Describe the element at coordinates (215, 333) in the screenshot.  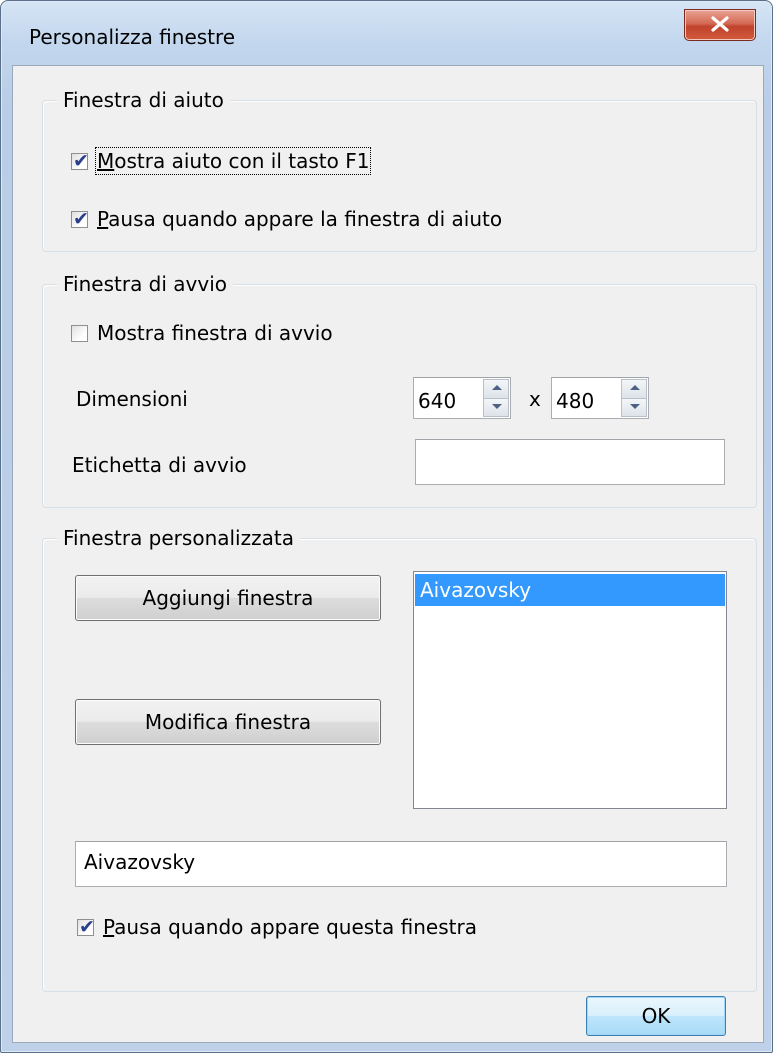
I see `show-startup-label: Mostra finestra di avvio` at that location.